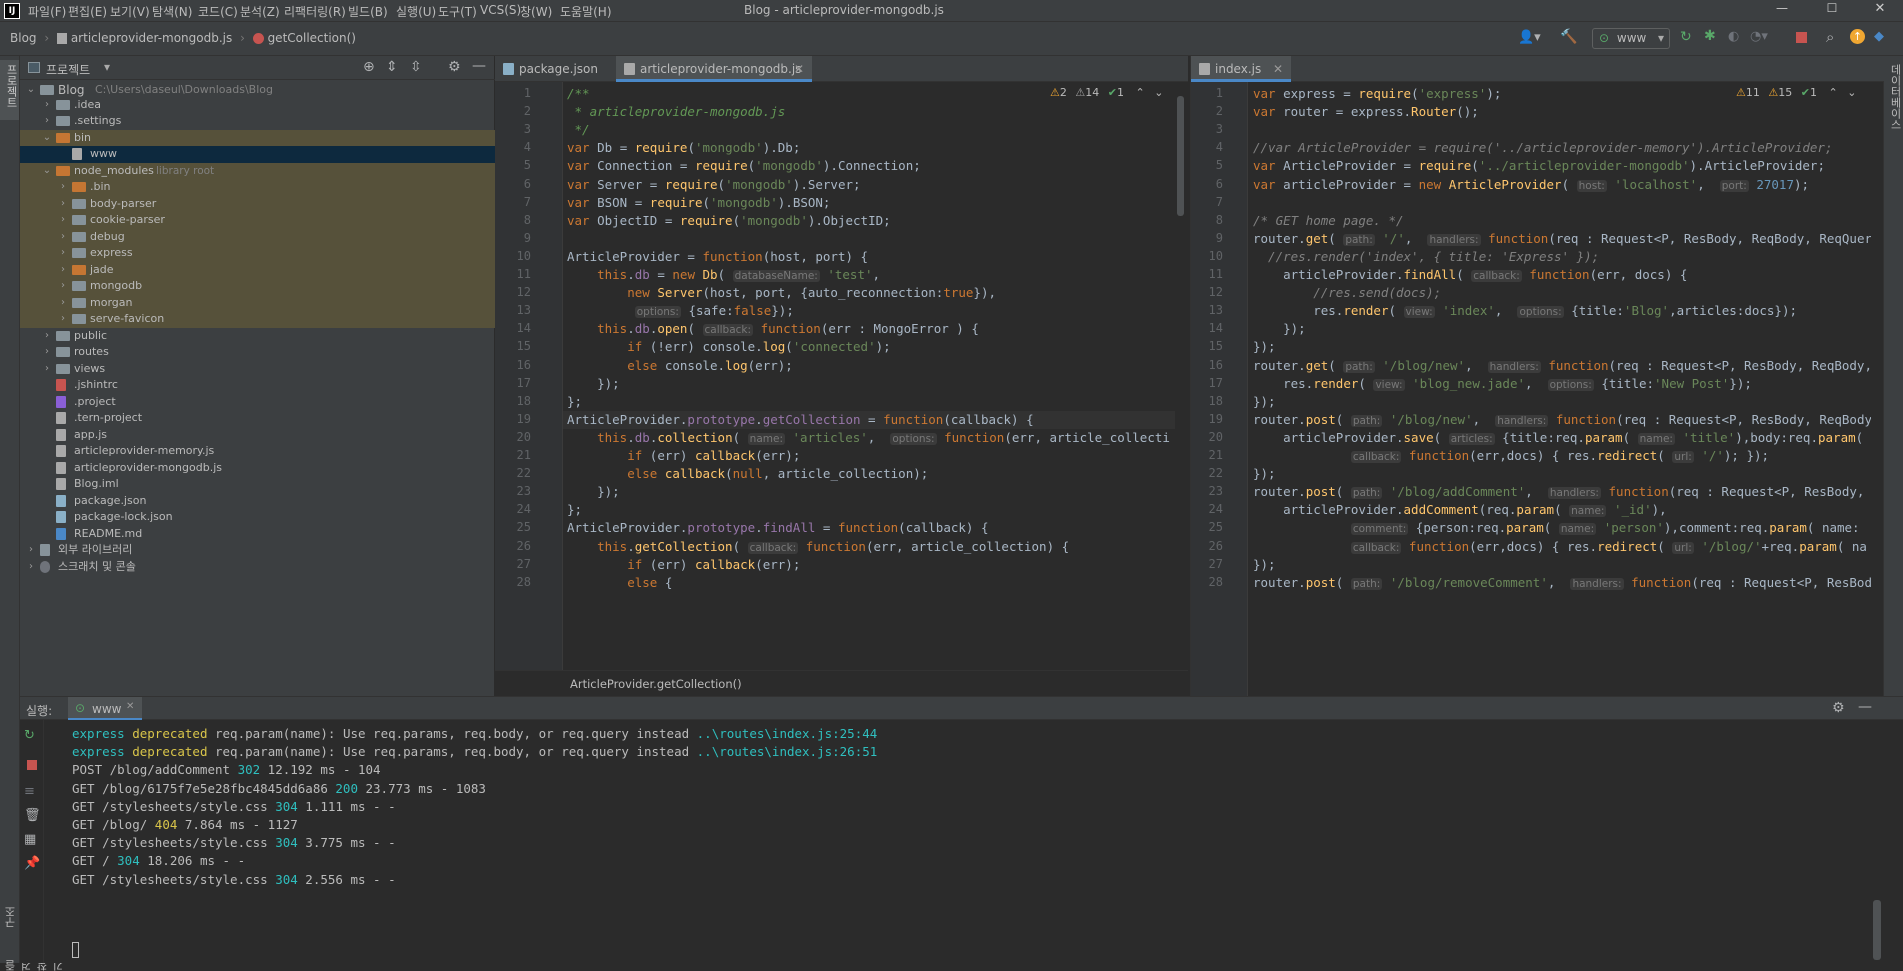 This screenshot has width=1903, height=971. Describe the element at coordinates (257, 385) in the screenshot. I see `tree-item: .jshintrc` at that location.